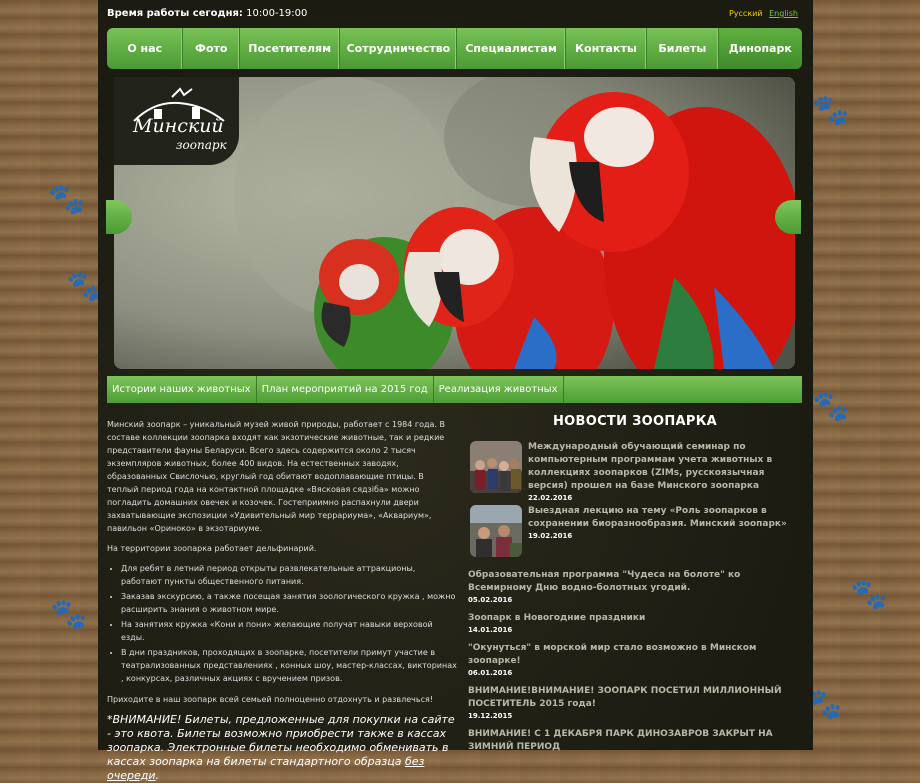 The image size is (920, 783). Describe the element at coordinates (607, 48) in the screenshot. I see `nav-item-contacts: Контакты` at that location.